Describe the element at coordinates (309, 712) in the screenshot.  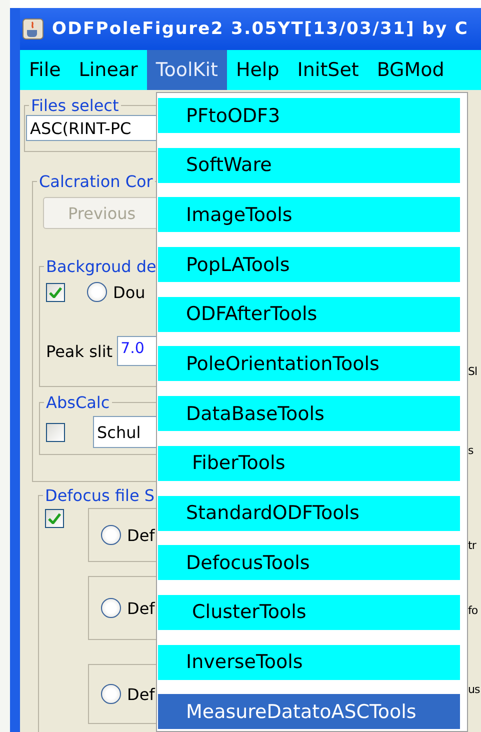
I see `menu-option: MeasureDatatoASCTools` at that location.